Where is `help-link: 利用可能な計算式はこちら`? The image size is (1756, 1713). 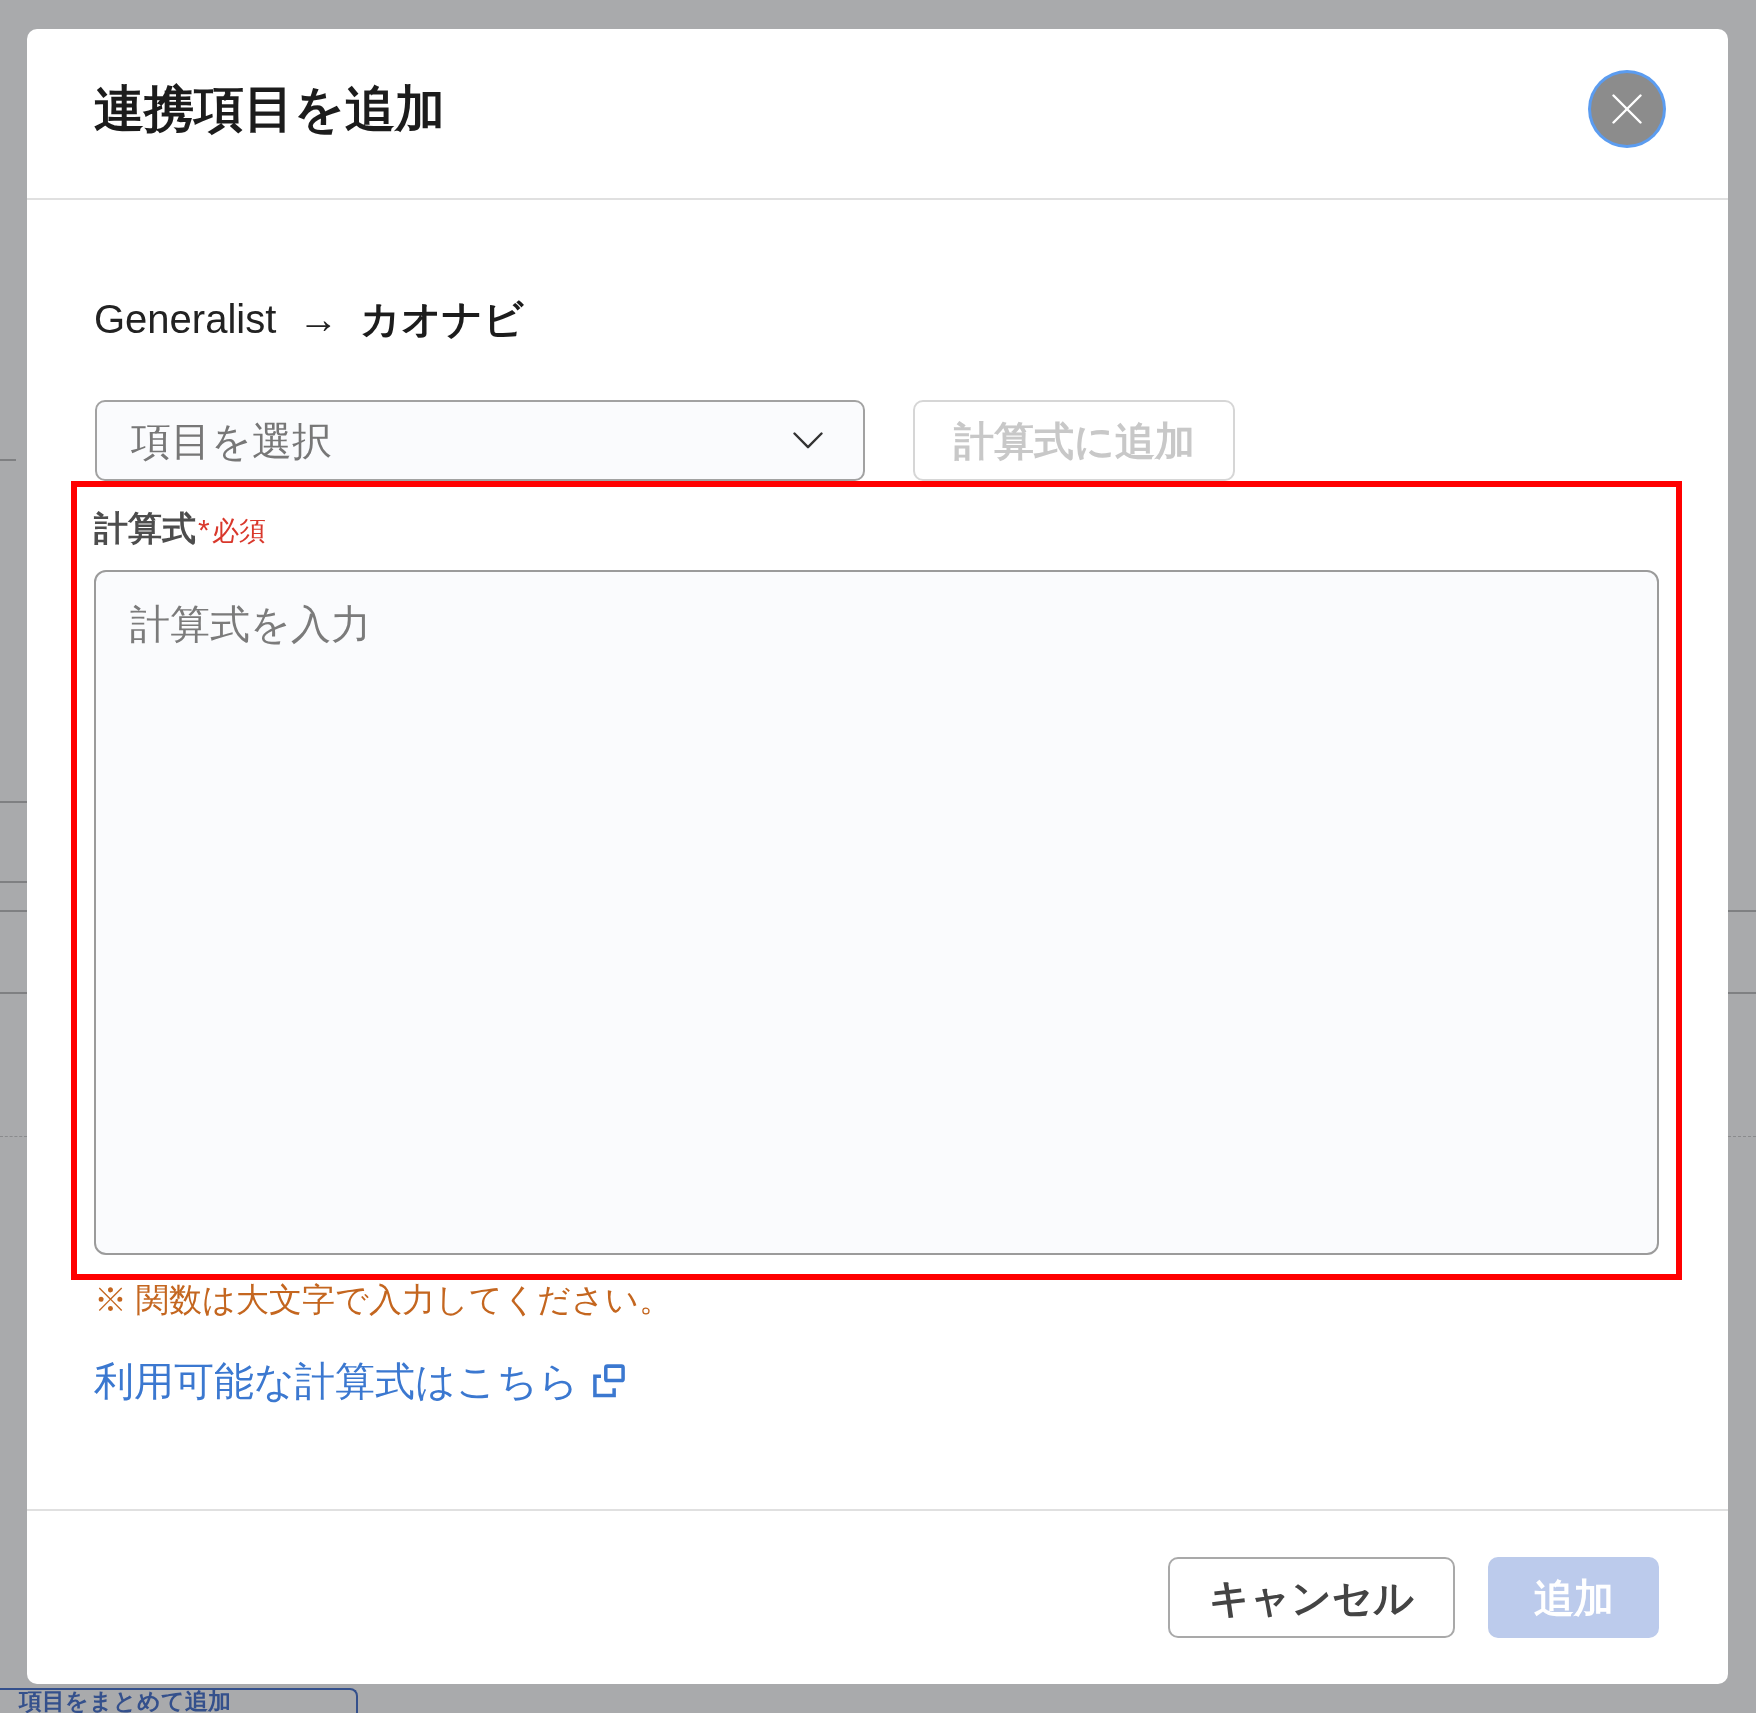
help-link: 利用可能な計算式はこちら is located at coordinates (359, 1381).